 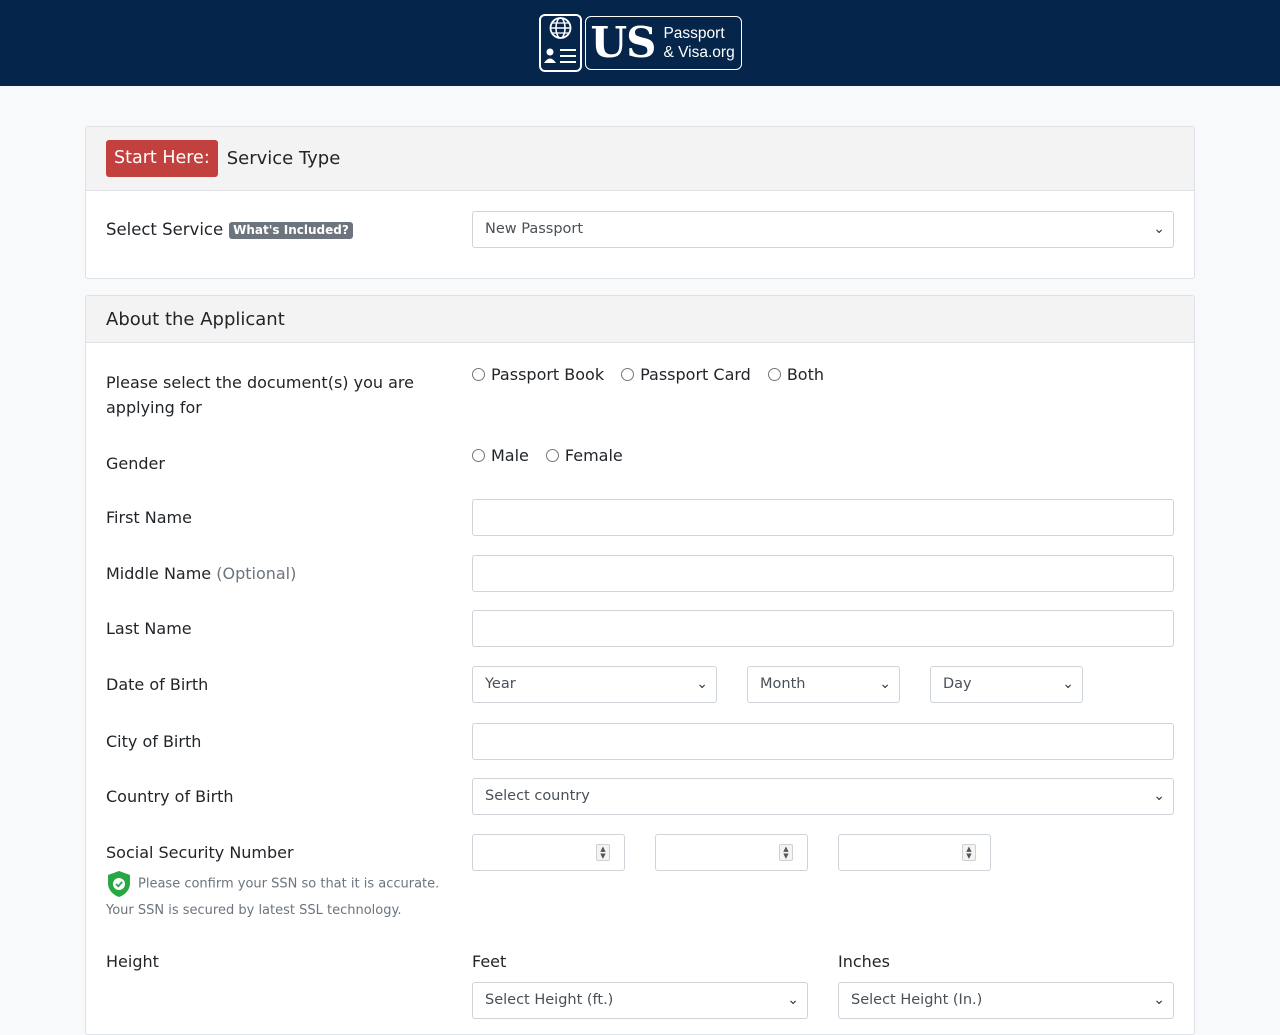 I want to click on logo-wordmark: US Passport & Visa.org, so click(x=663, y=43).